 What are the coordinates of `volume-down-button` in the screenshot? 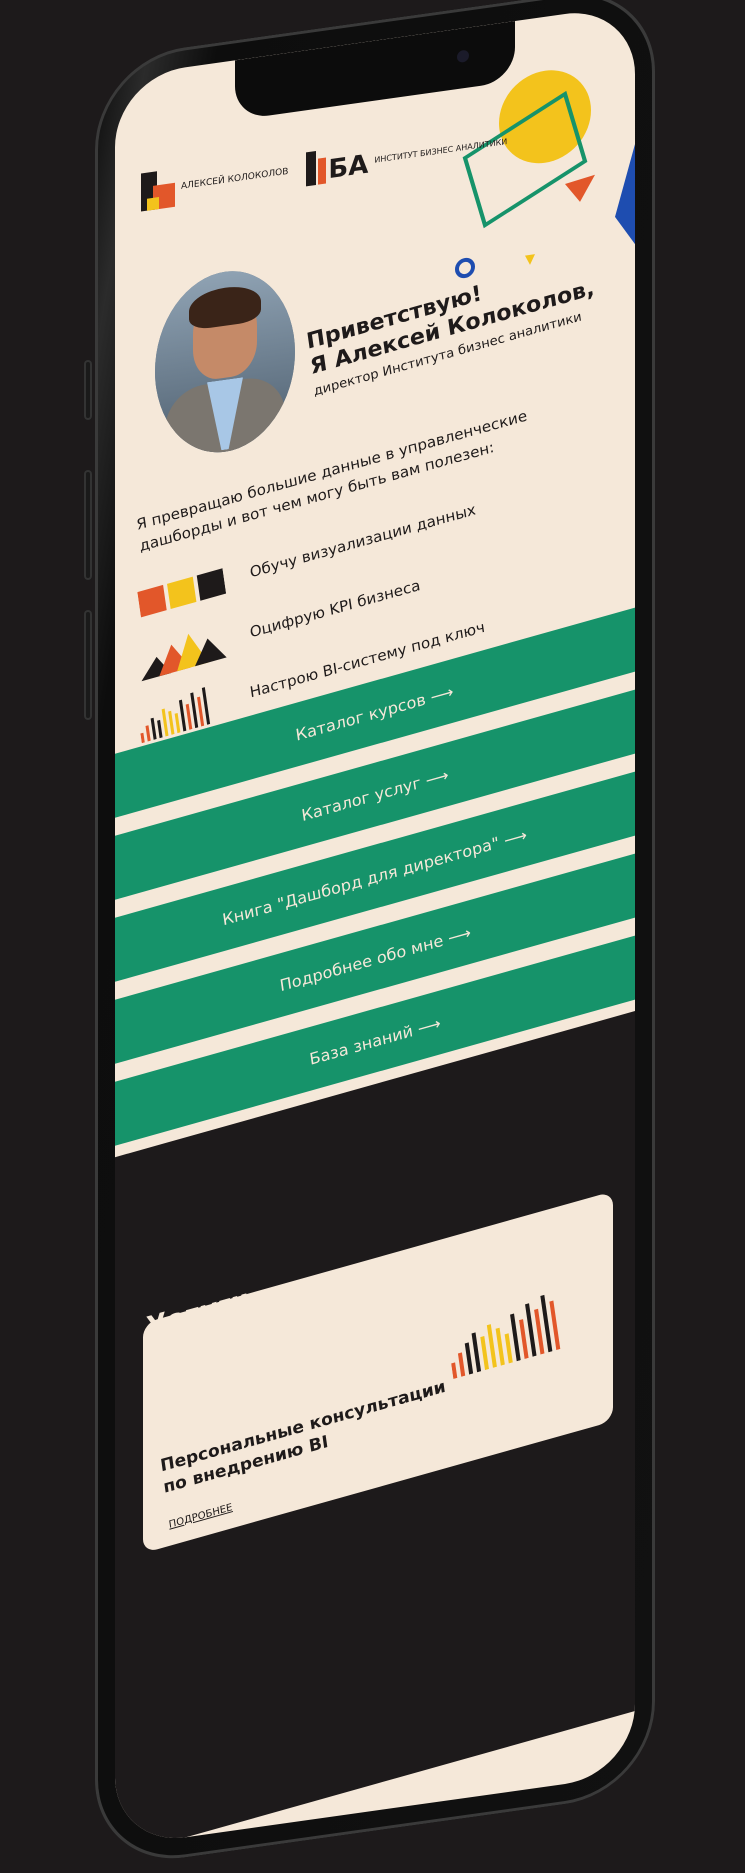 It's located at (88, 665).